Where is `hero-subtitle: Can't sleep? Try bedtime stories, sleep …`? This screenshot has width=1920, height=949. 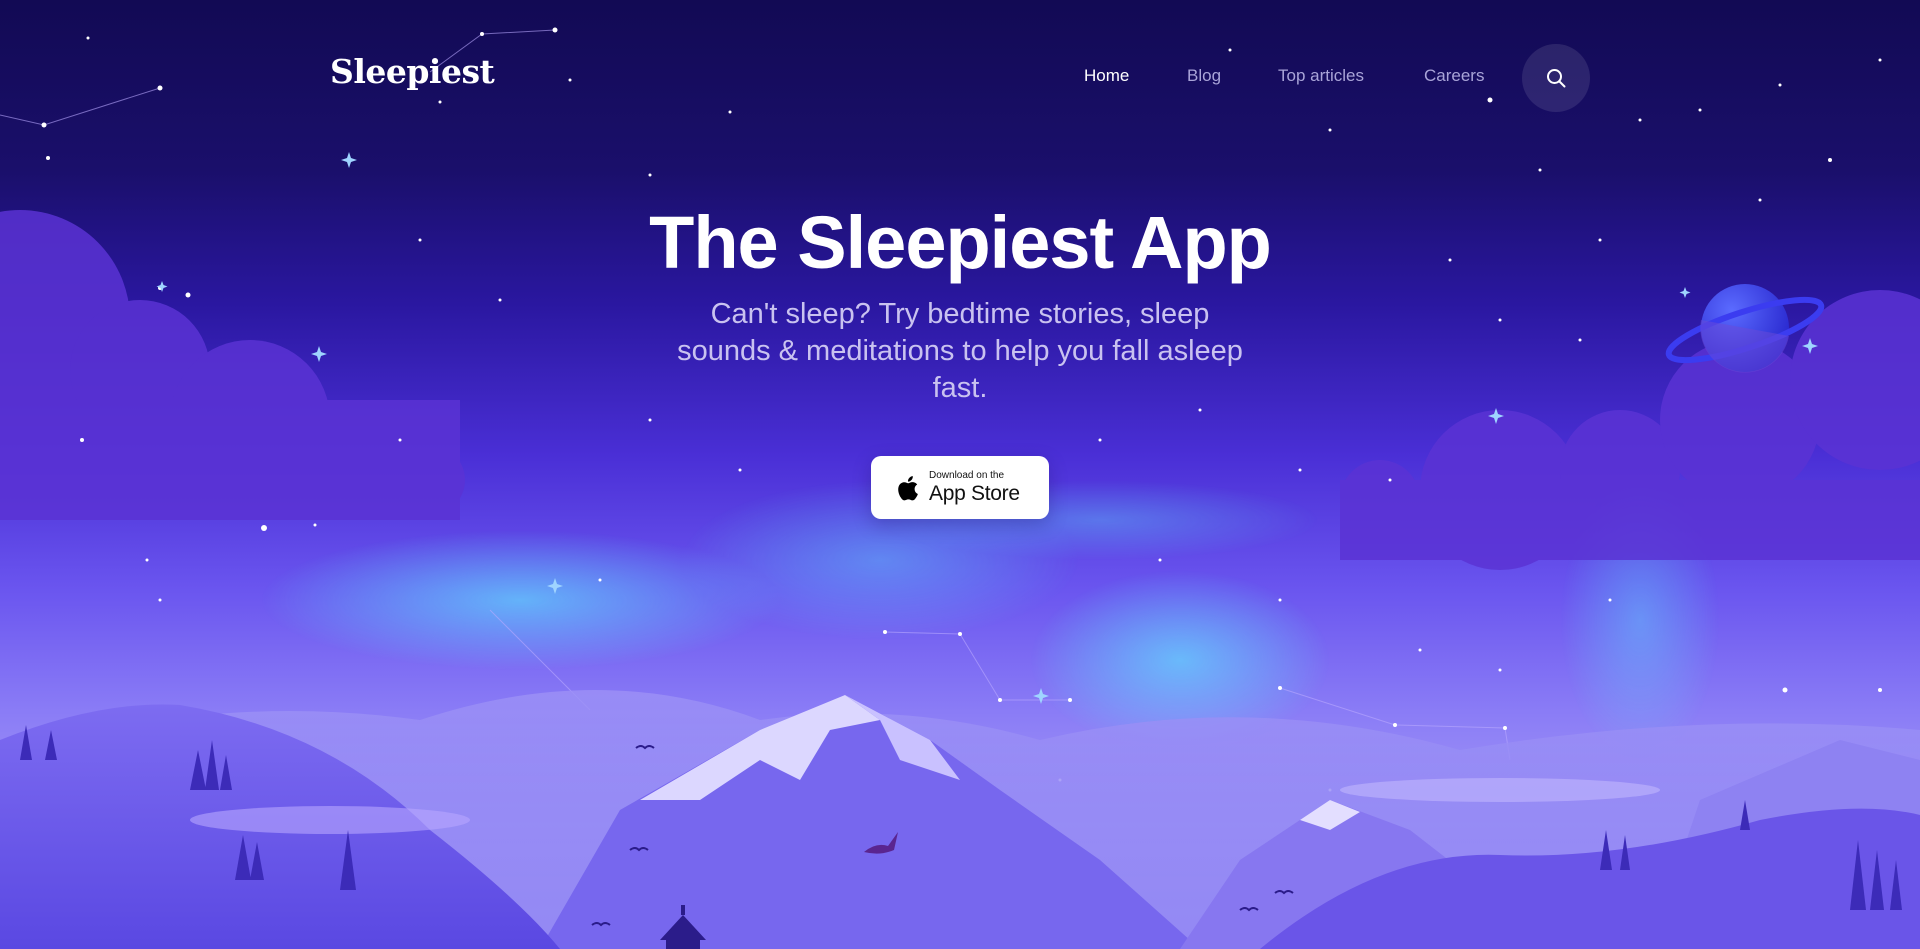 hero-subtitle: Can't sleep? Try bedtime stories, sleep … is located at coordinates (960, 351).